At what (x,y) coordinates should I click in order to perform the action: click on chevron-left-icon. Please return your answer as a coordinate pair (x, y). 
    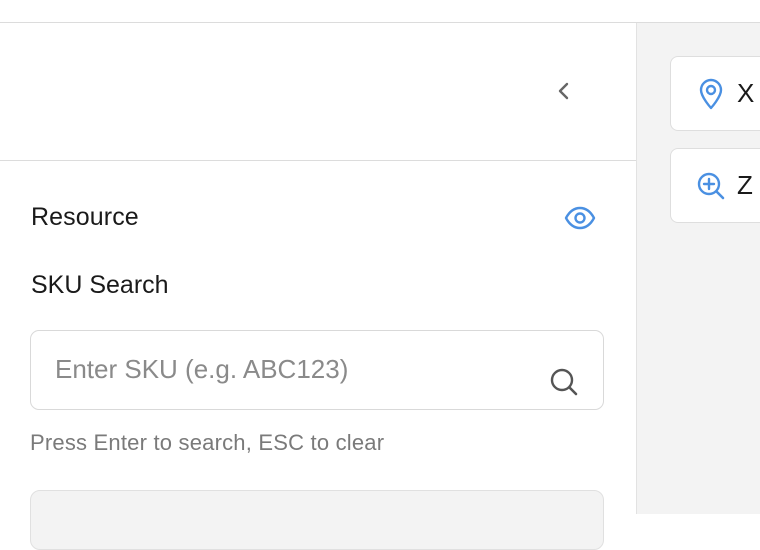
    Looking at the image, I should click on (563, 91).